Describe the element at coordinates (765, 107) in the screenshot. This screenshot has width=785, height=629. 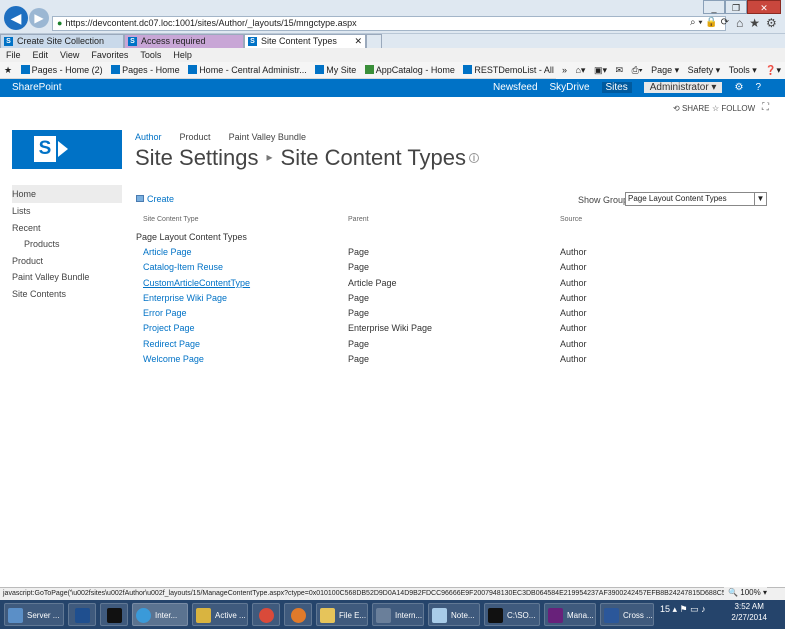
I see `focus-on-content-icon: ⛶` at that location.